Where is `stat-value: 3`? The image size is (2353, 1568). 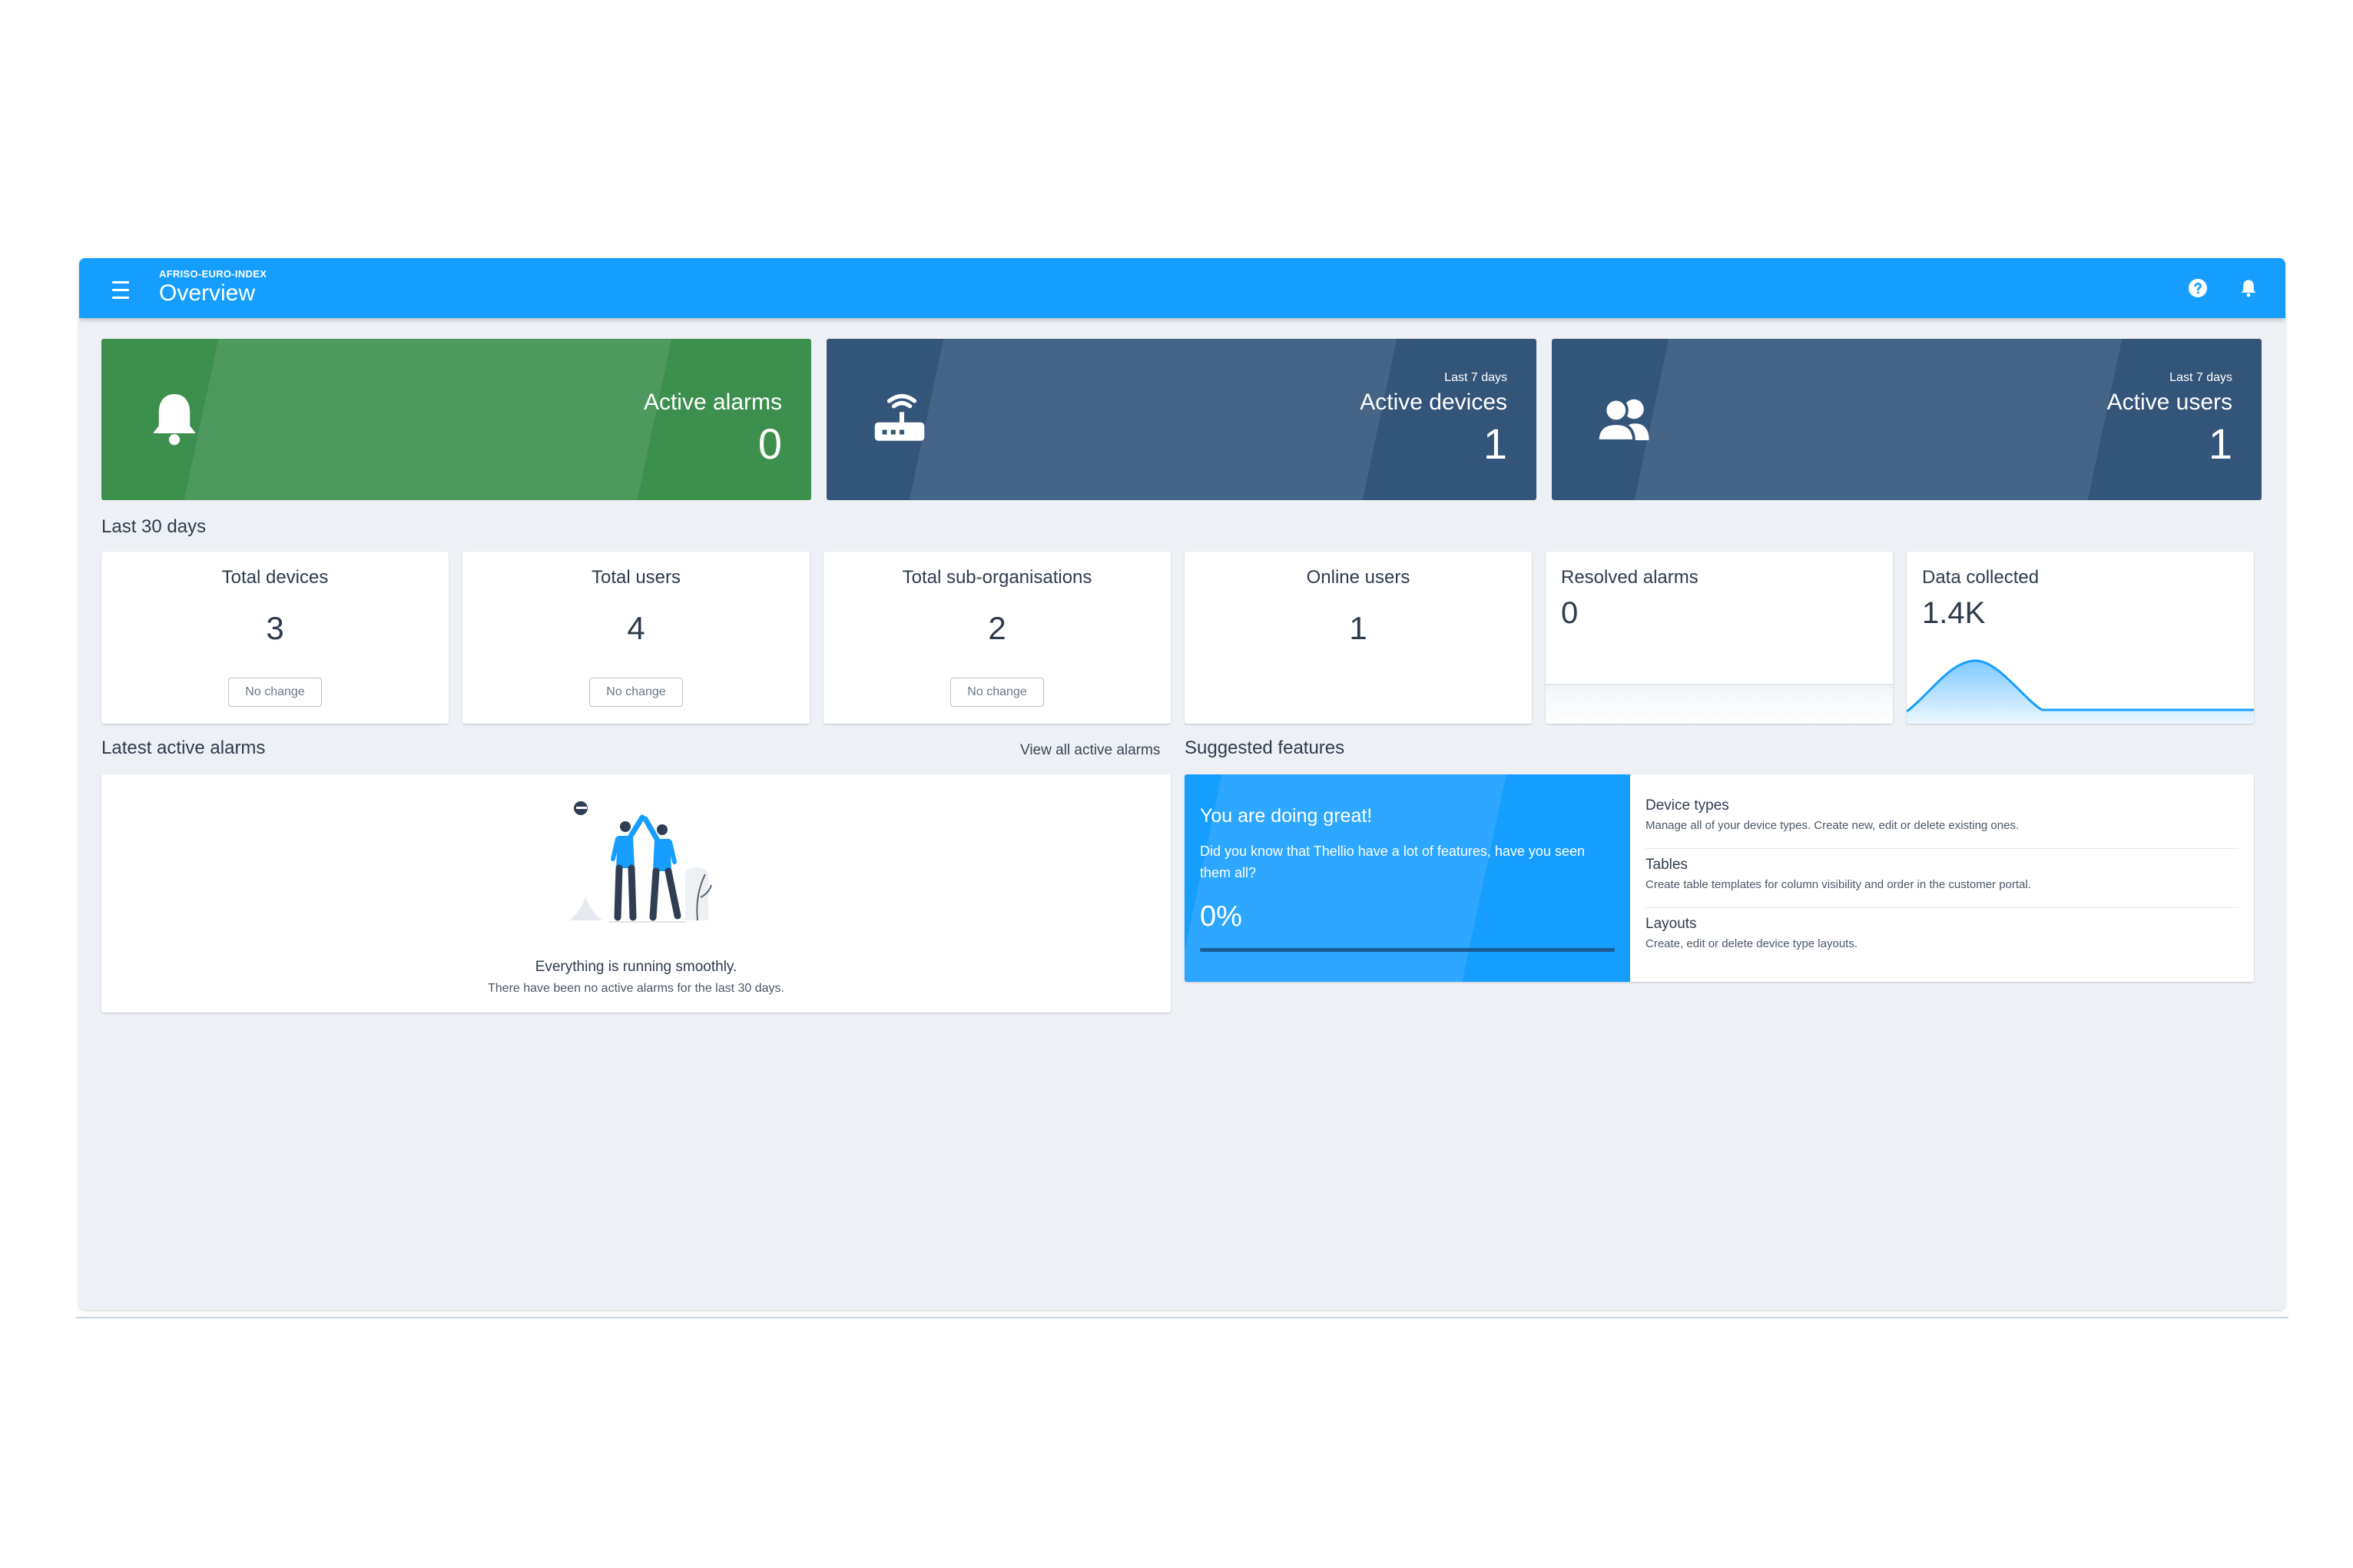 stat-value: 3 is located at coordinates (275, 628).